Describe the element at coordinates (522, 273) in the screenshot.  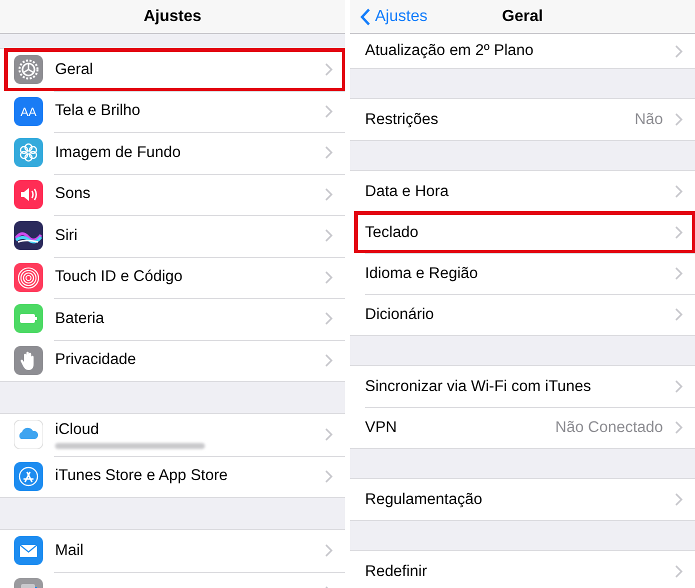
I see `settings-row: Idioma e Região` at that location.